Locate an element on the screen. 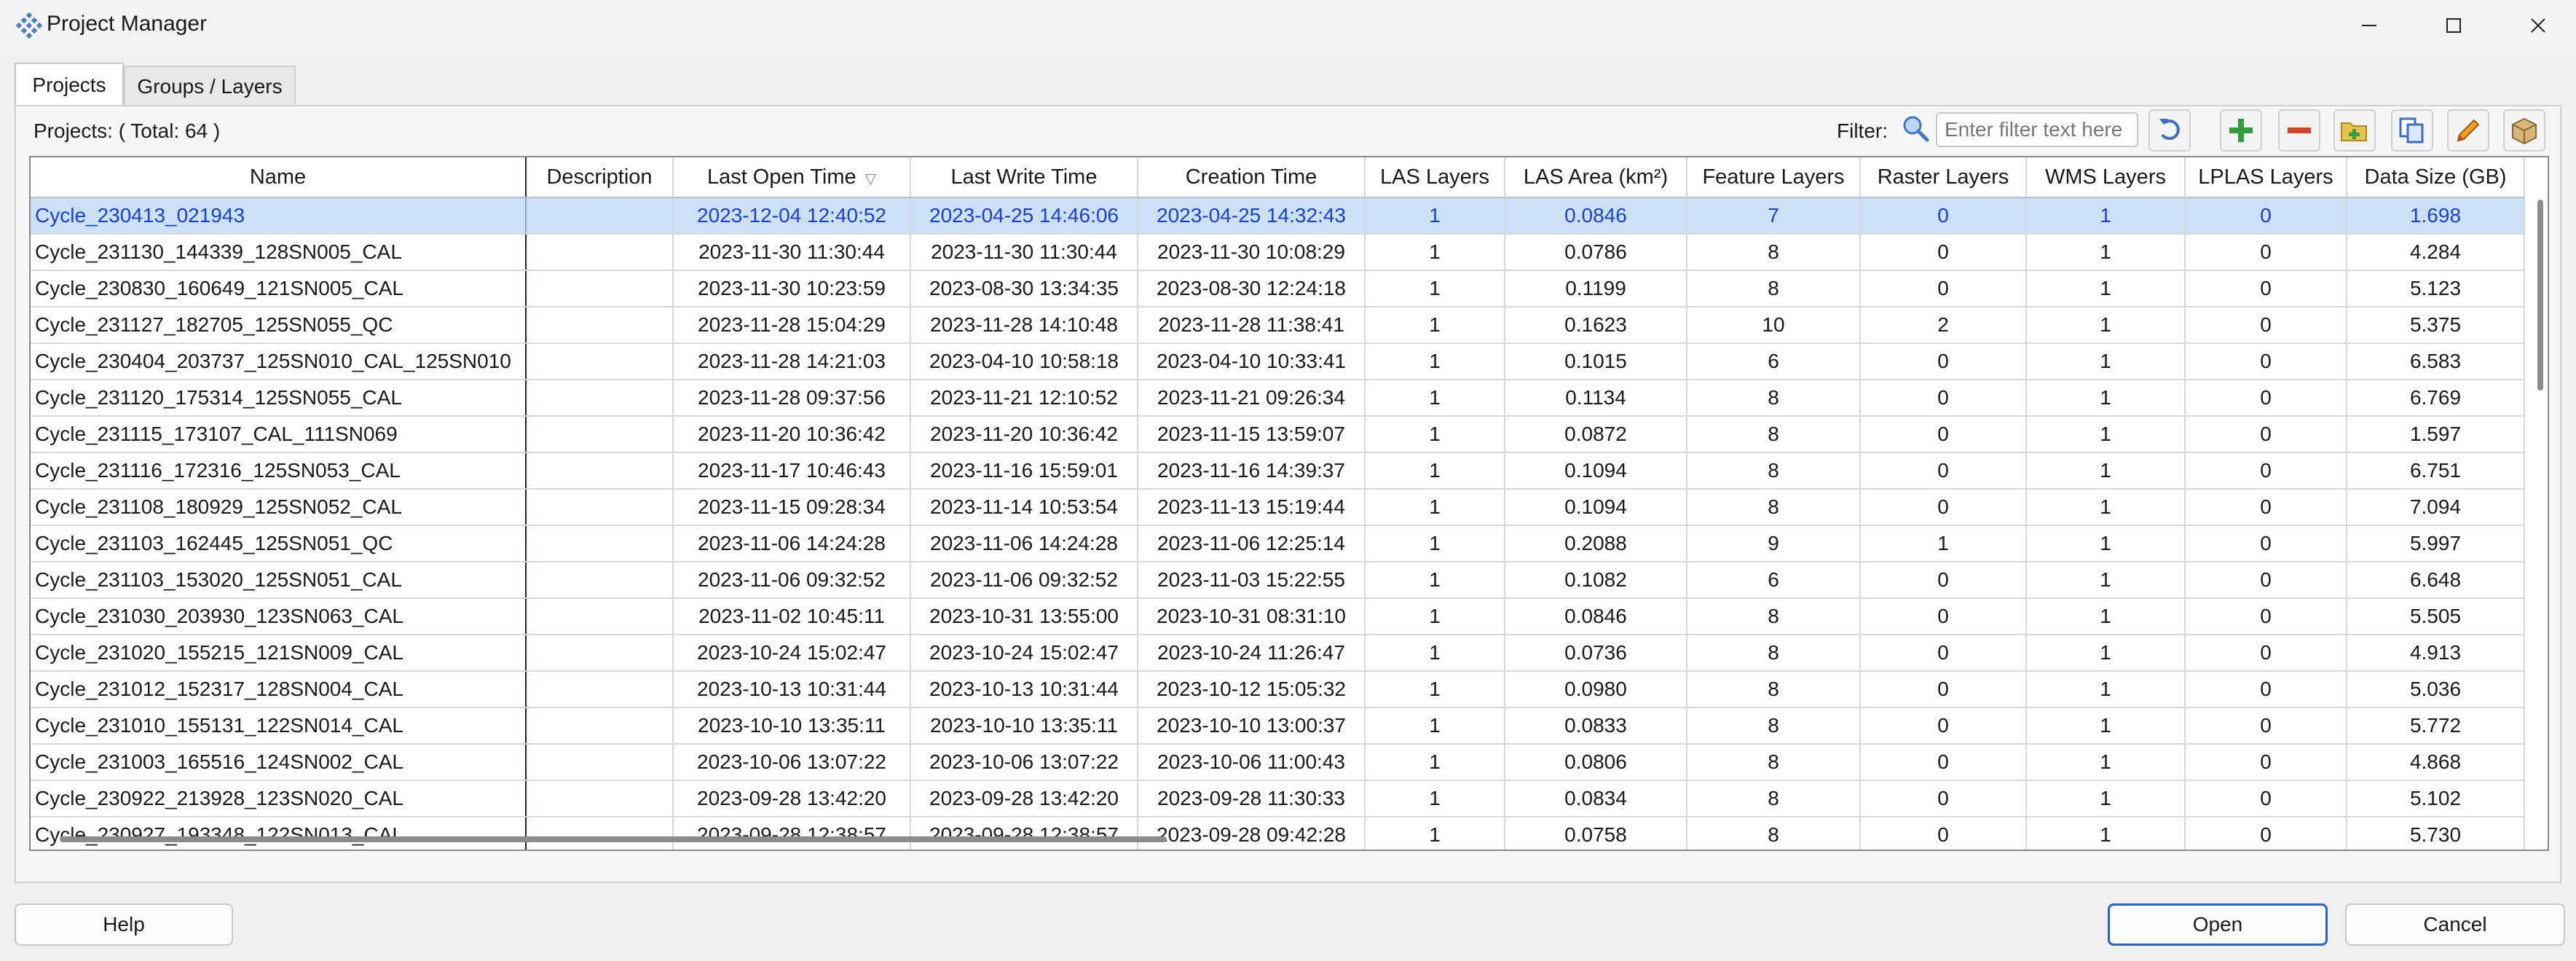 The width and height of the screenshot is (2576, 961). edit-button is located at coordinates (2468, 130).